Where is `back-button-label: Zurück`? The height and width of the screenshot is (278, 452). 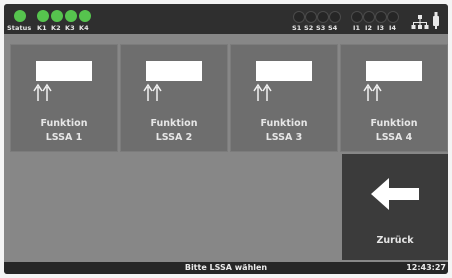
back-button-label: Zurück is located at coordinates (395, 240).